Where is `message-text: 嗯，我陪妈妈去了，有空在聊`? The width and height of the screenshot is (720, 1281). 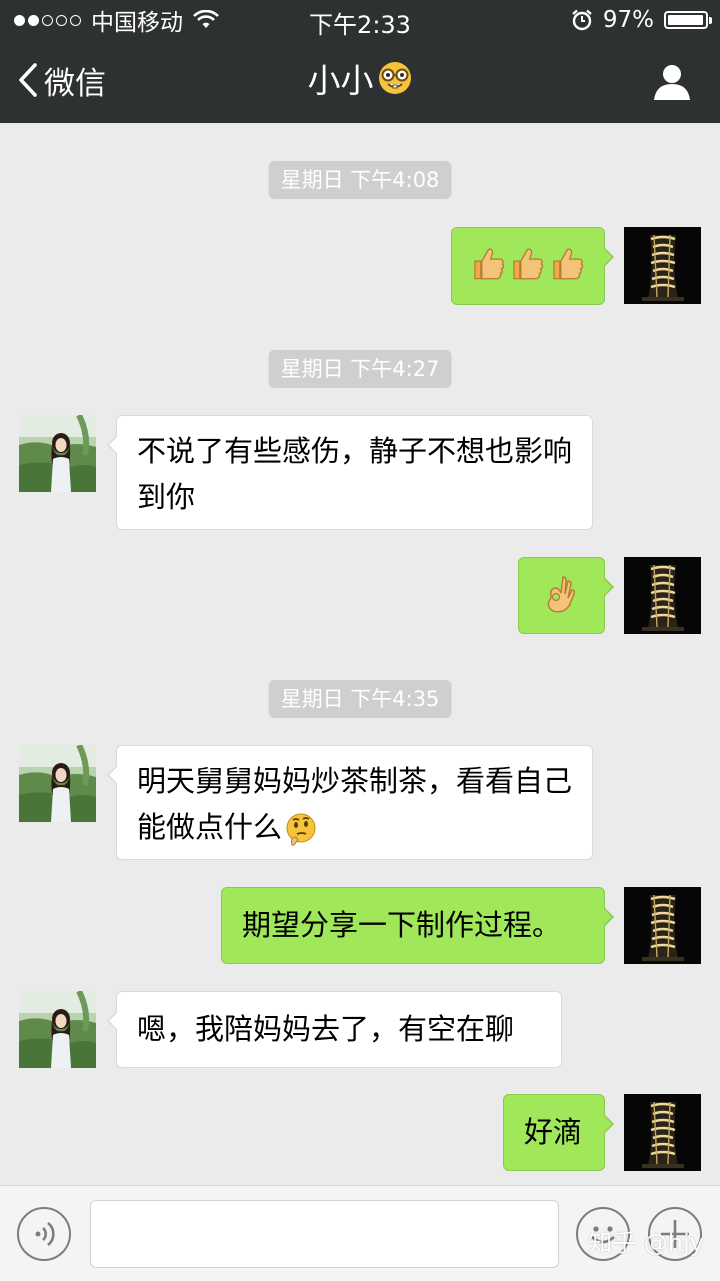 message-text: 嗯，我陪妈妈去了，有空在聊 is located at coordinates (326, 1029).